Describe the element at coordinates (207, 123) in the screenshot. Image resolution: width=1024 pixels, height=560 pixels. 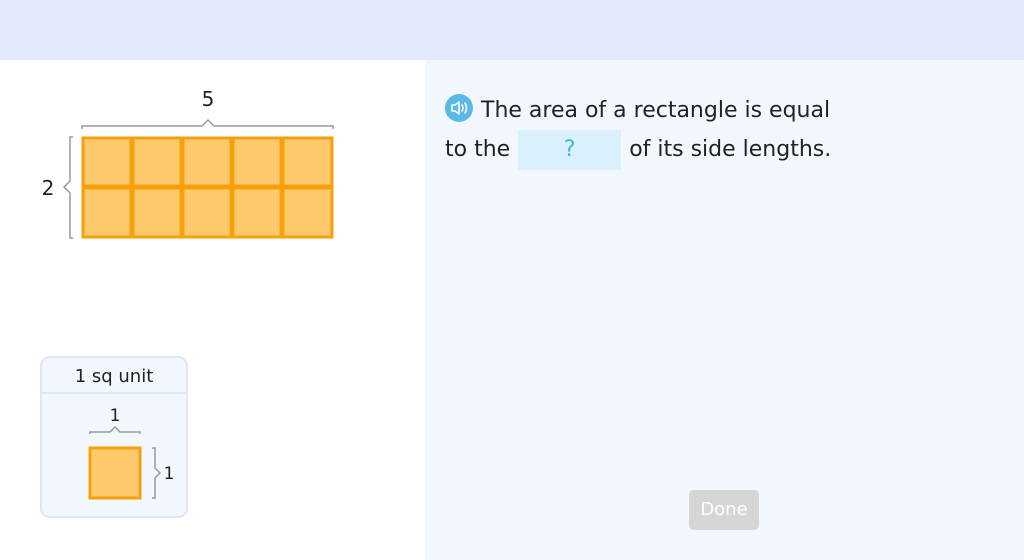
I see `top-brace` at that location.